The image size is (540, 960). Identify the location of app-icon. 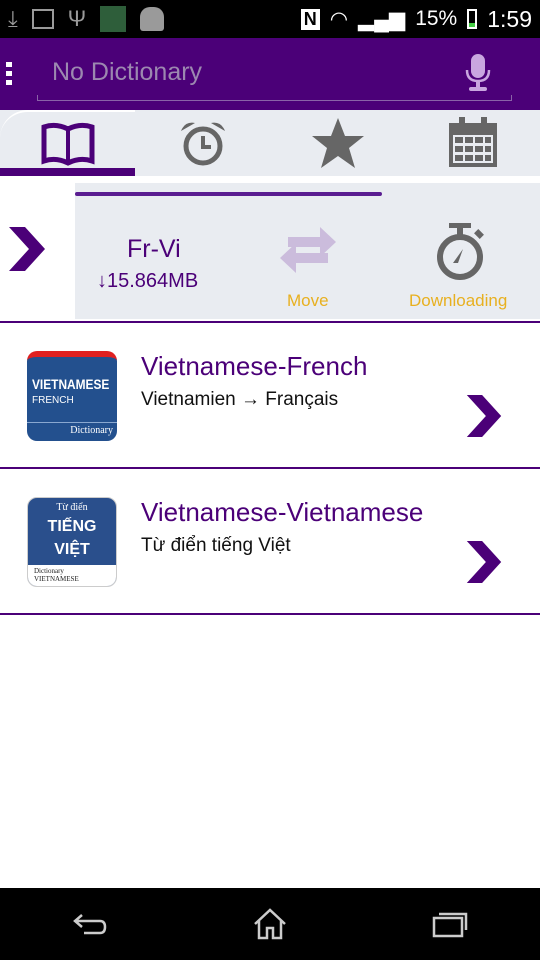
(113, 19).